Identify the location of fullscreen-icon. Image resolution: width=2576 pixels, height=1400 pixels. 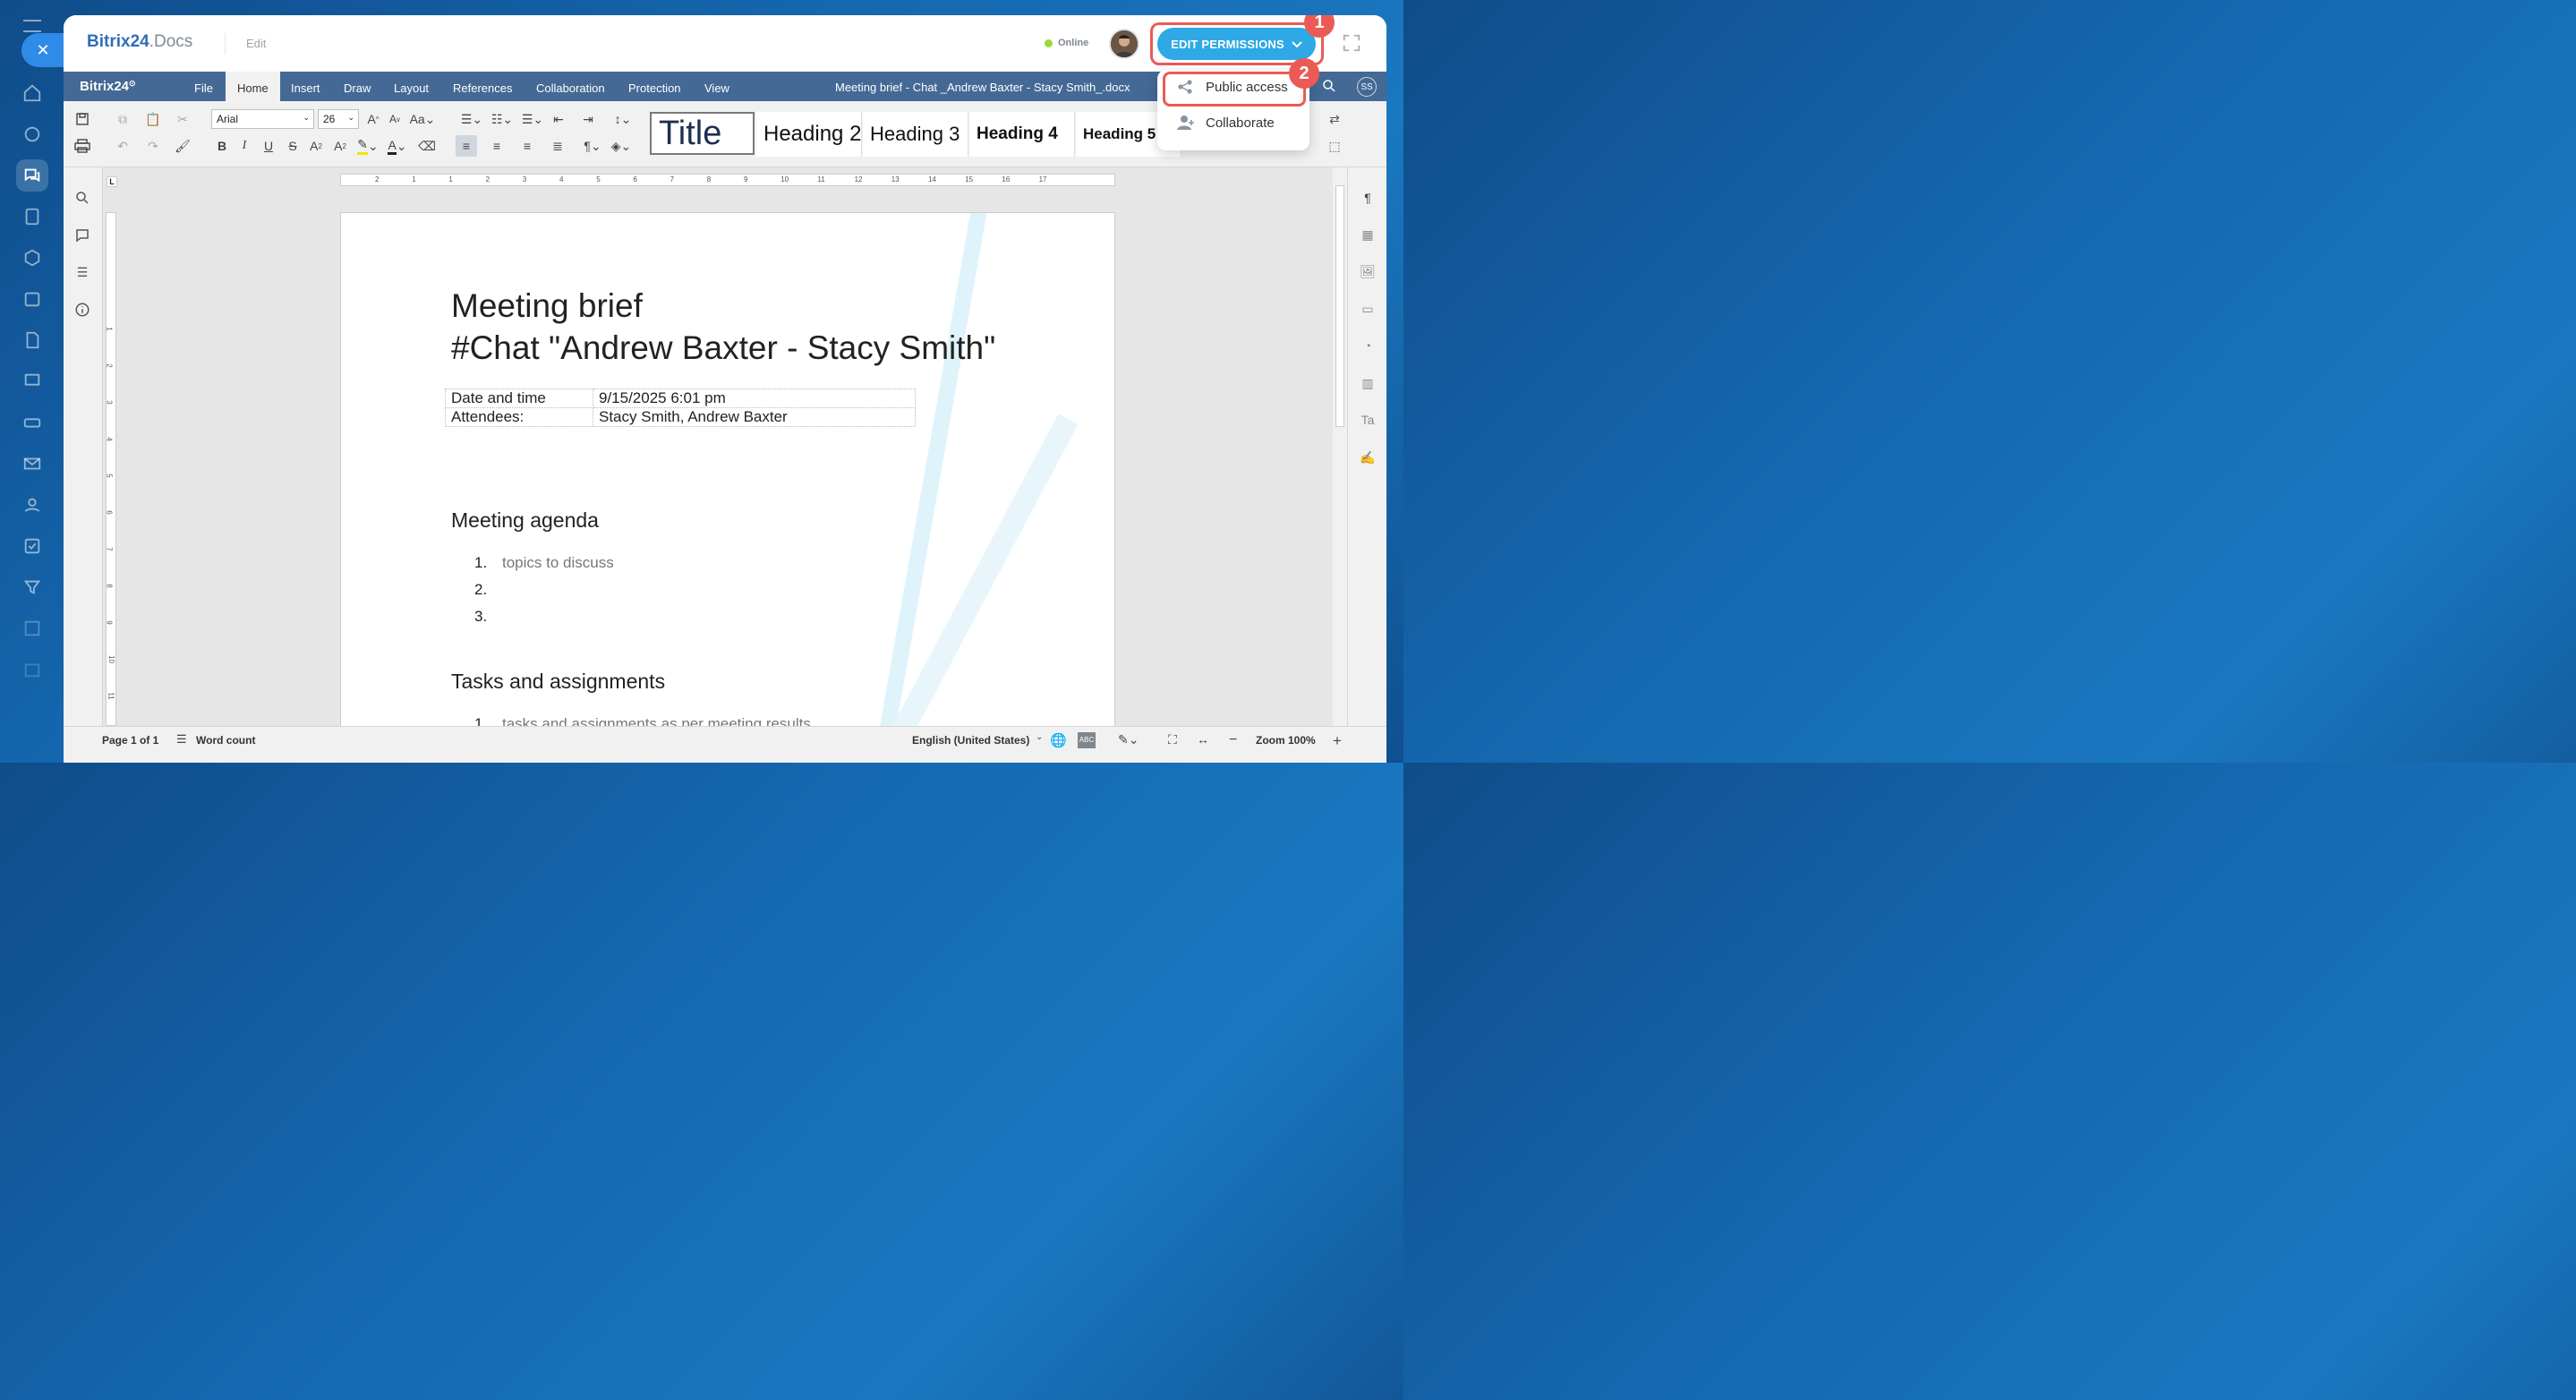
(1352, 44).